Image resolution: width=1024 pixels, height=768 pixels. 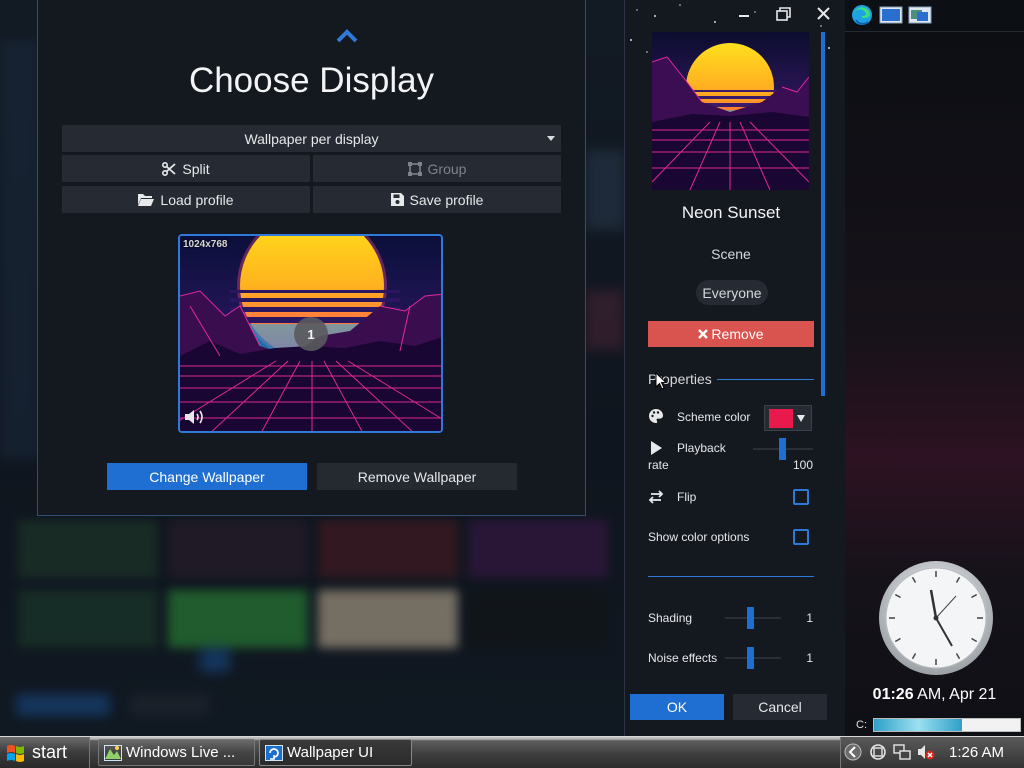 What do you see at coordinates (347, 36) in the screenshot?
I see `chevron-up-icon` at bounding box center [347, 36].